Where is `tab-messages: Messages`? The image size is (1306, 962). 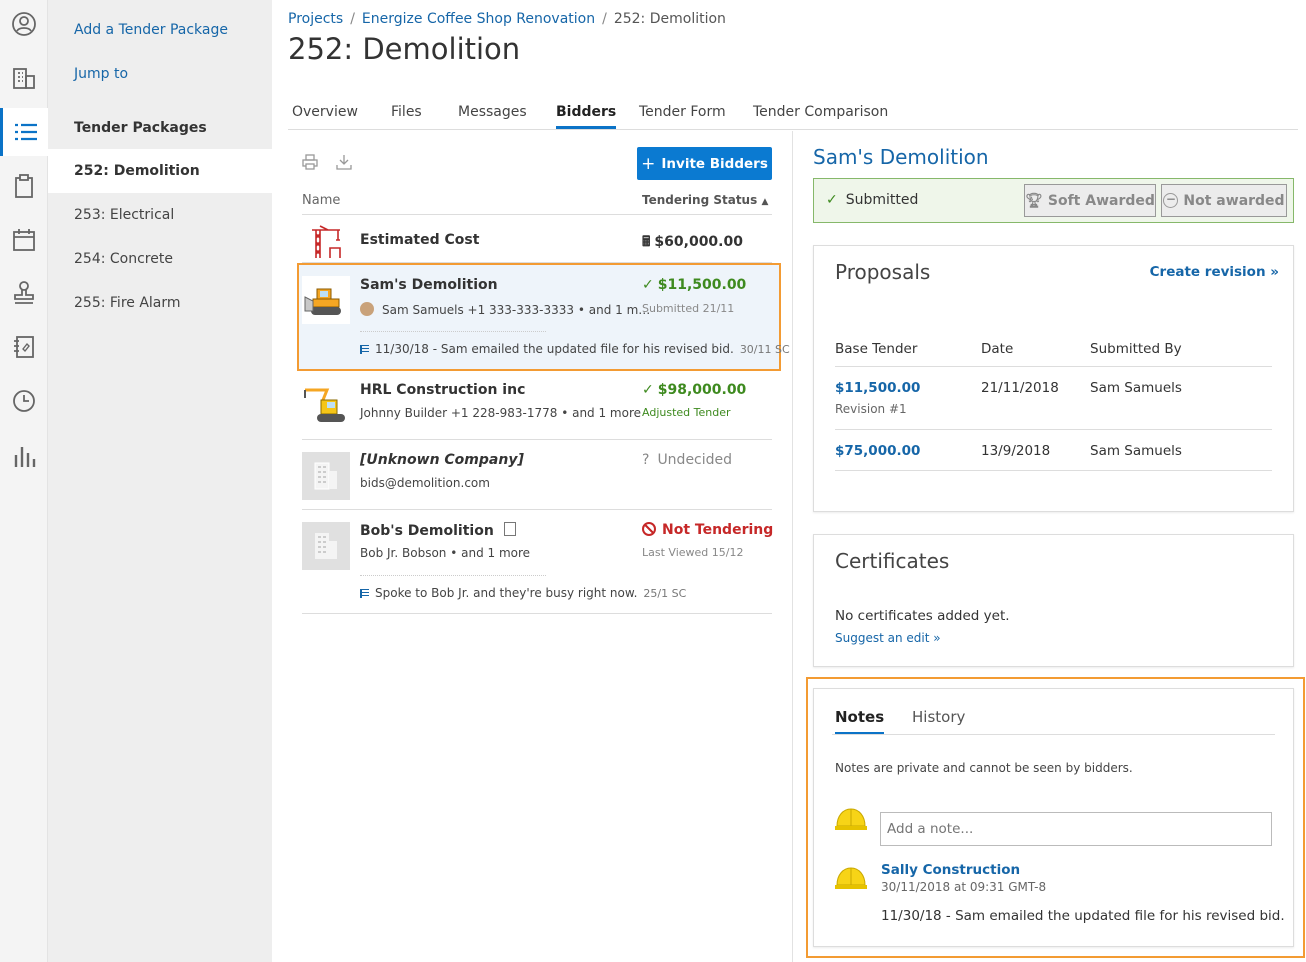 tab-messages: Messages is located at coordinates (492, 115).